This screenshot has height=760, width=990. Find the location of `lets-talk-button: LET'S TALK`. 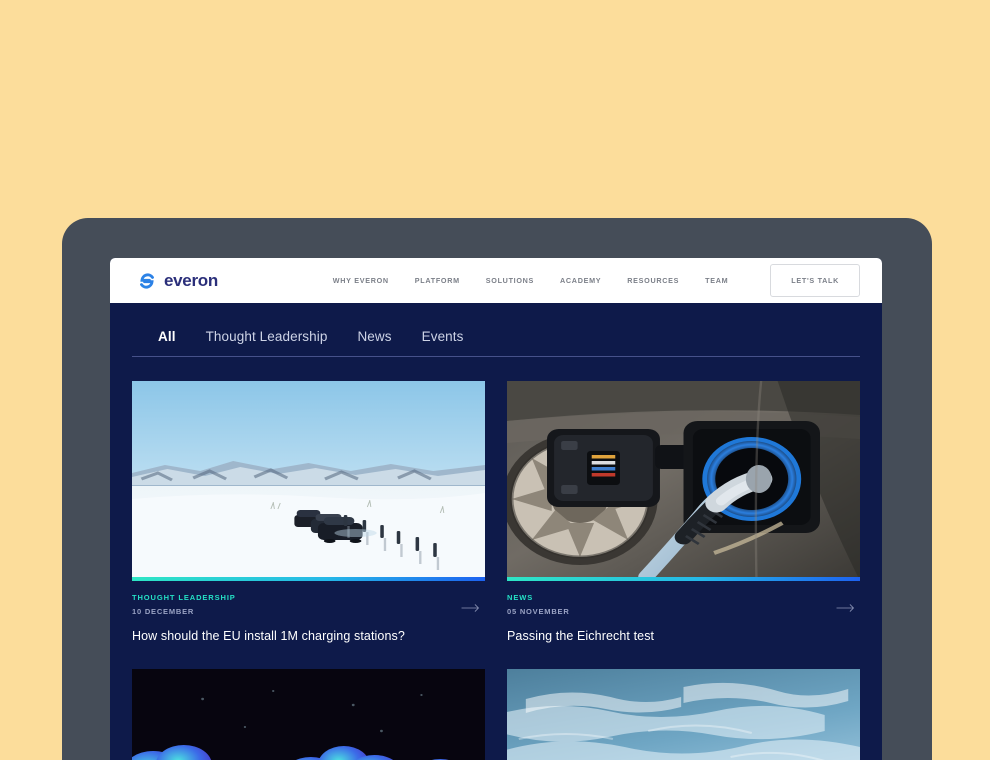

lets-talk-button: LET'S TALK is located at coordinates (815, 280).